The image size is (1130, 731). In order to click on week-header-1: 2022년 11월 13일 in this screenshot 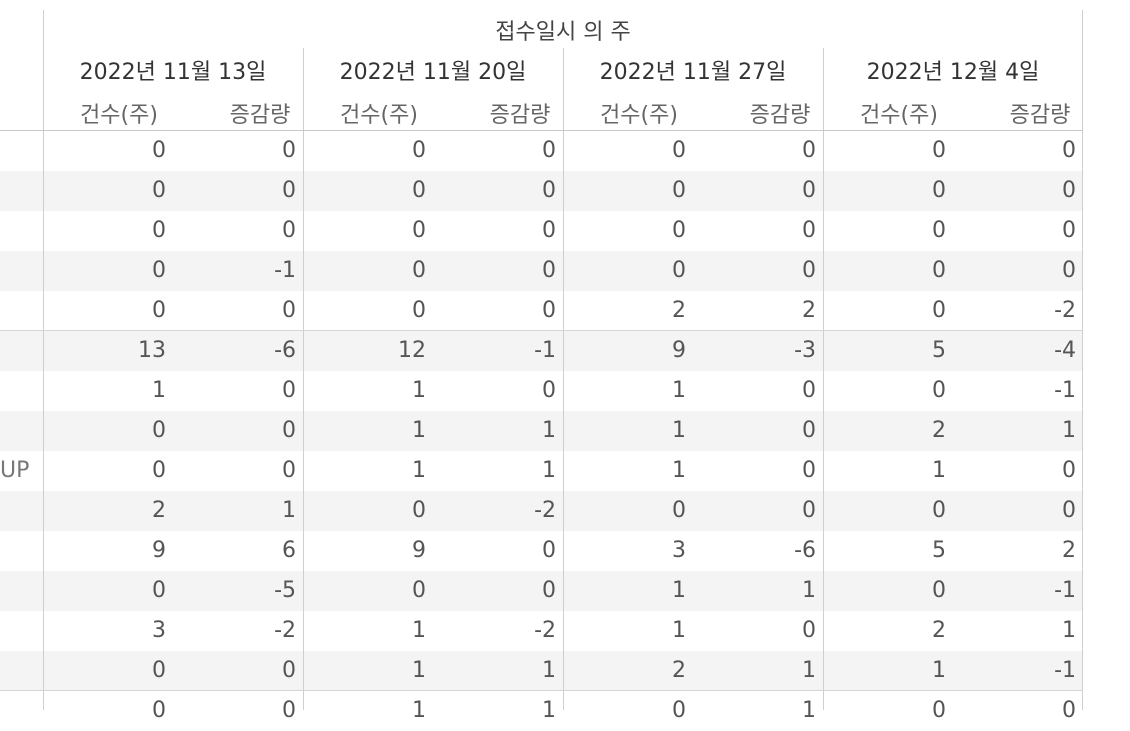, I will do `click(173, 72)`.